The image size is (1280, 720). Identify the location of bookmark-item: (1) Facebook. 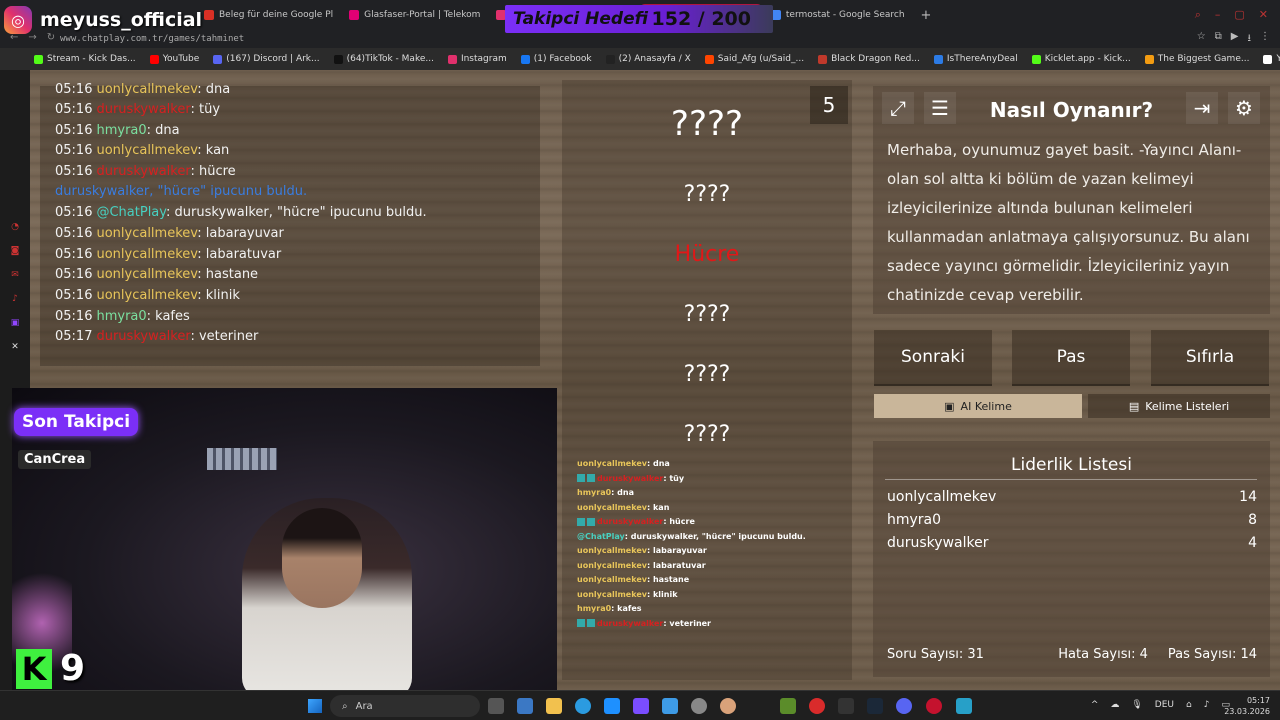
(556, 59).